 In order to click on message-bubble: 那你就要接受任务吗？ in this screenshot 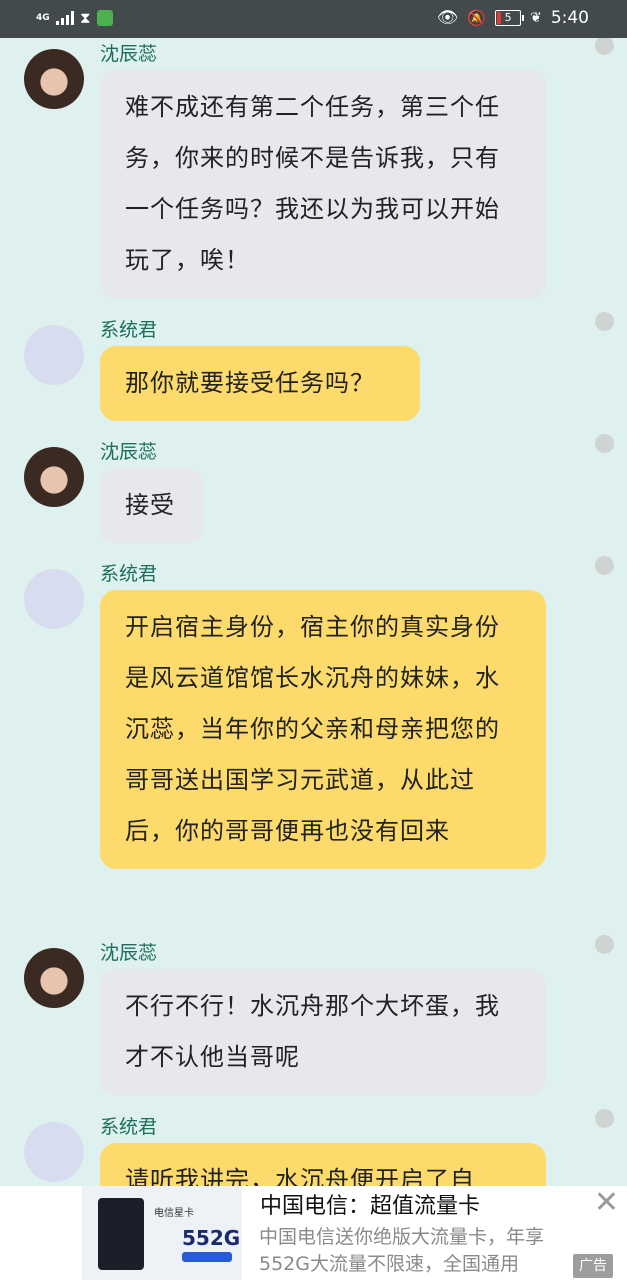, I will do `click(260, 383)`.